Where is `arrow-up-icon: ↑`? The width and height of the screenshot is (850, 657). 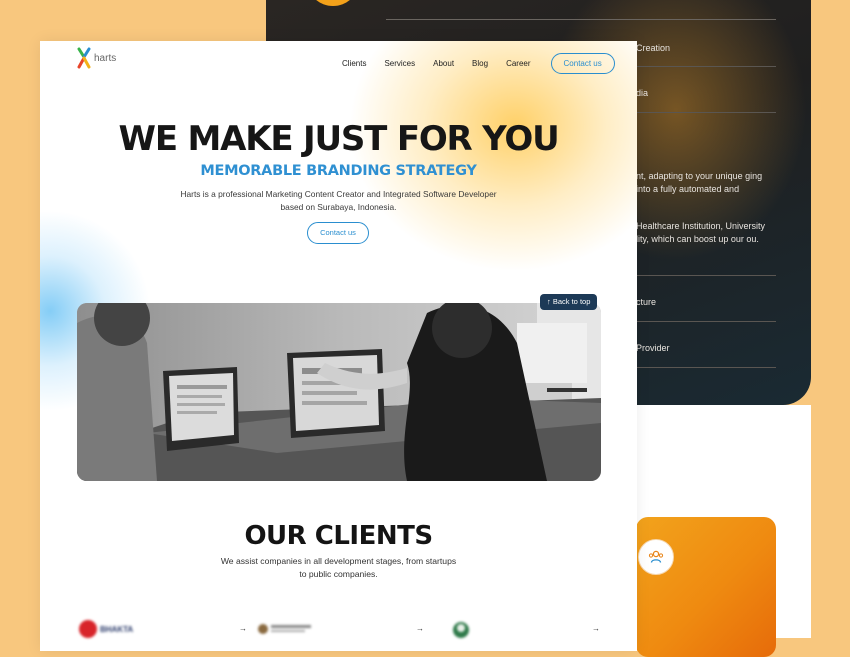 arrow-up-icon: ↑ is located at coordinates (549, 301).